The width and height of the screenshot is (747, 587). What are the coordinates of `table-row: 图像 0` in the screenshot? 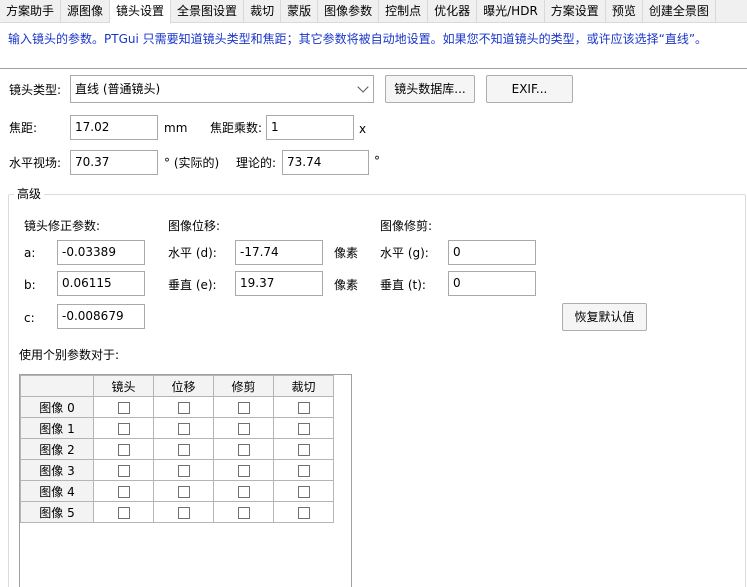 It's located at (177, 407).